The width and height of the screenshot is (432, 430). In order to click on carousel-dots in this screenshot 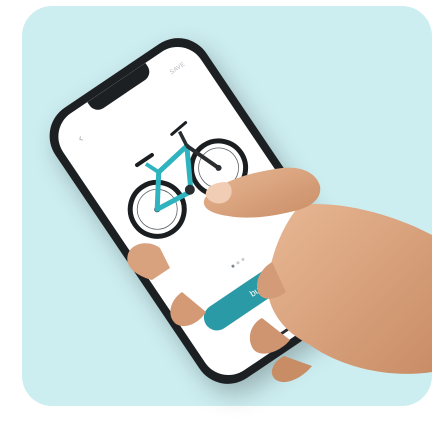, I will do `click(238, 263)`.